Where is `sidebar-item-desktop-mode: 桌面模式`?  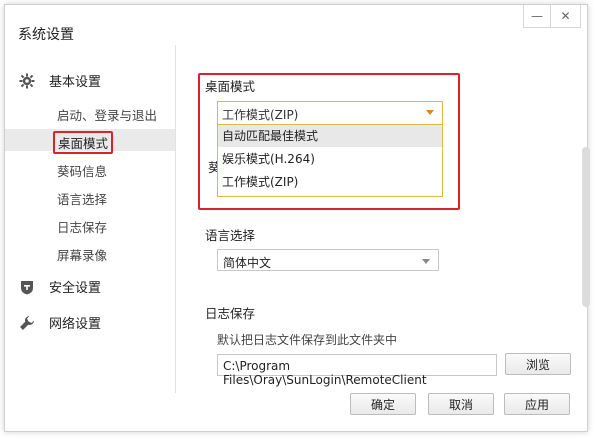
sidebar-item-desktop-mode: 桌面模式 is located at coordinates (83, 142).